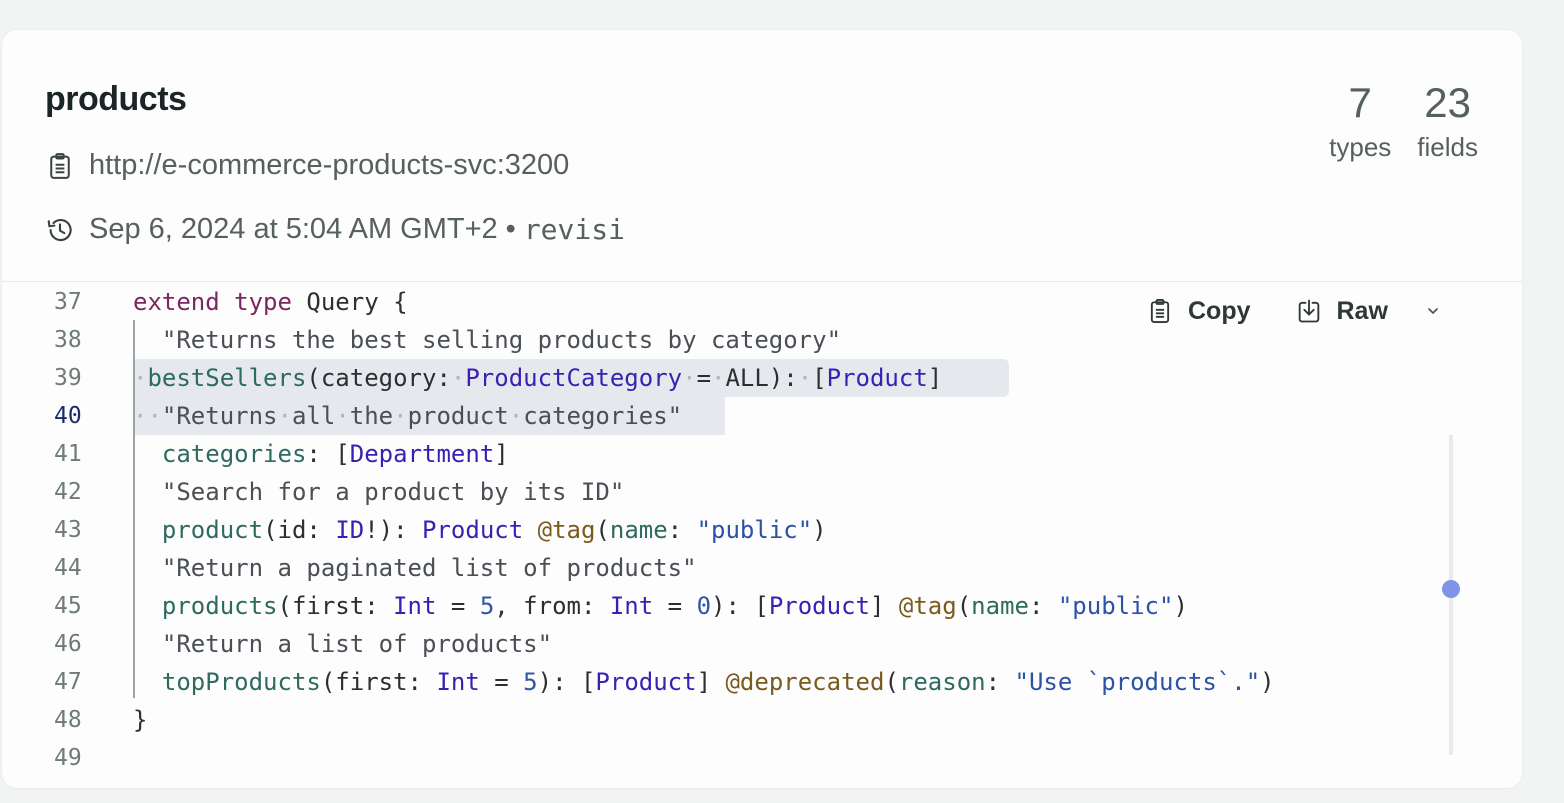 The width and height of the screenshot is (1564, 803). What do you see at coordinates (942, 682) in the screenshot?
I see `code-token: reason` at bounding box center [942, 682].